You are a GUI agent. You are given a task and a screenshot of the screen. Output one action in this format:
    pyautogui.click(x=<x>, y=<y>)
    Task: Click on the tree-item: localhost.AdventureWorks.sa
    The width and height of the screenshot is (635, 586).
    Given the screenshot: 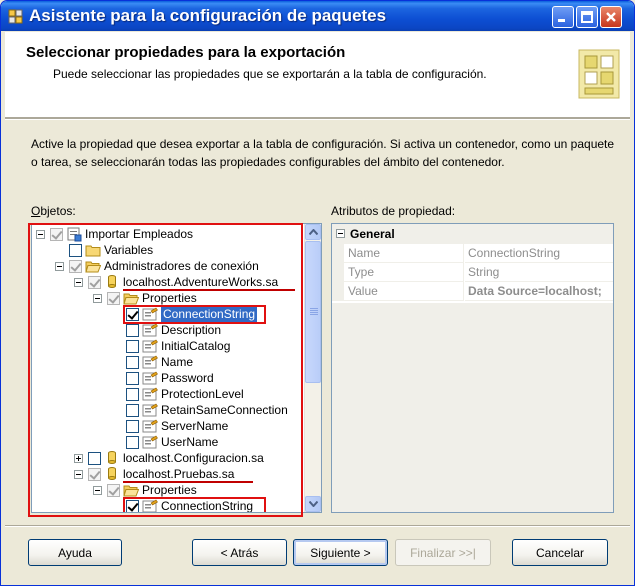 What is the action you would take?
    pyautogui.click(x=167, y=282)
    